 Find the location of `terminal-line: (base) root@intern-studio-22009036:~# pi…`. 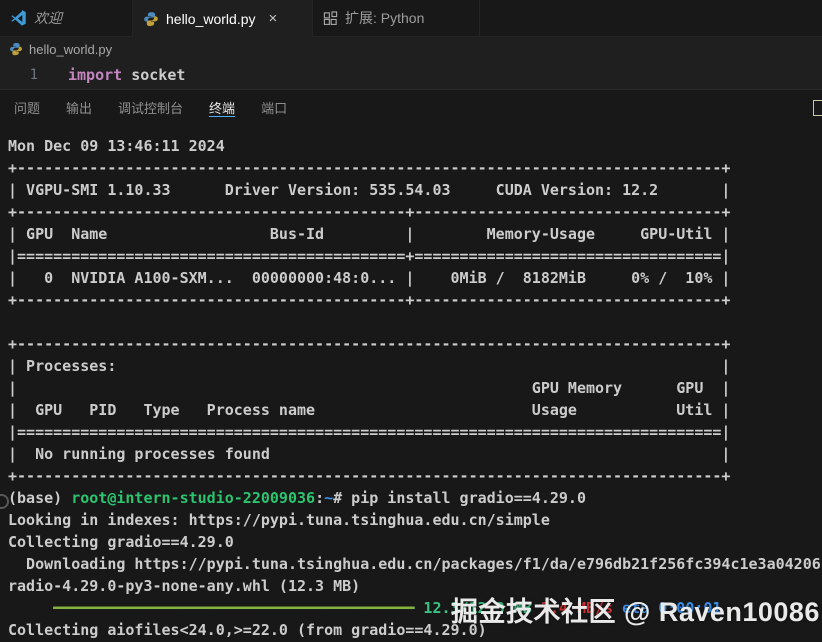

terminal-line: (base) root@intern-studio-22009036:~# pi… is located at coordinates (297, 498).